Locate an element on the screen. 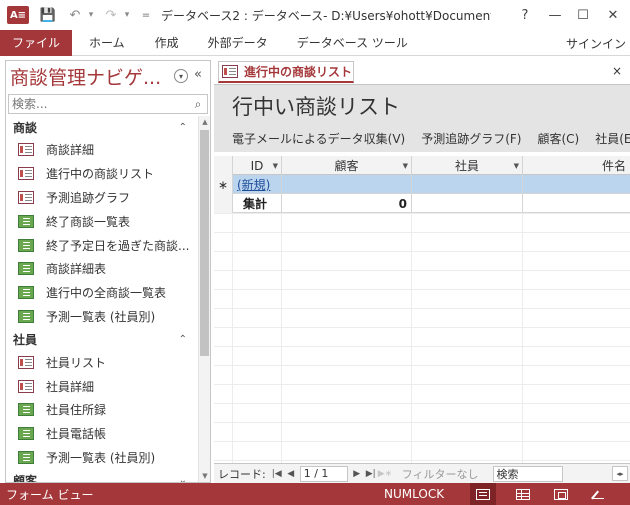 Image resolution: width=630 pixels, height=505 pixels. totals-customer-value: 0 is located at coordinates (347, 203).